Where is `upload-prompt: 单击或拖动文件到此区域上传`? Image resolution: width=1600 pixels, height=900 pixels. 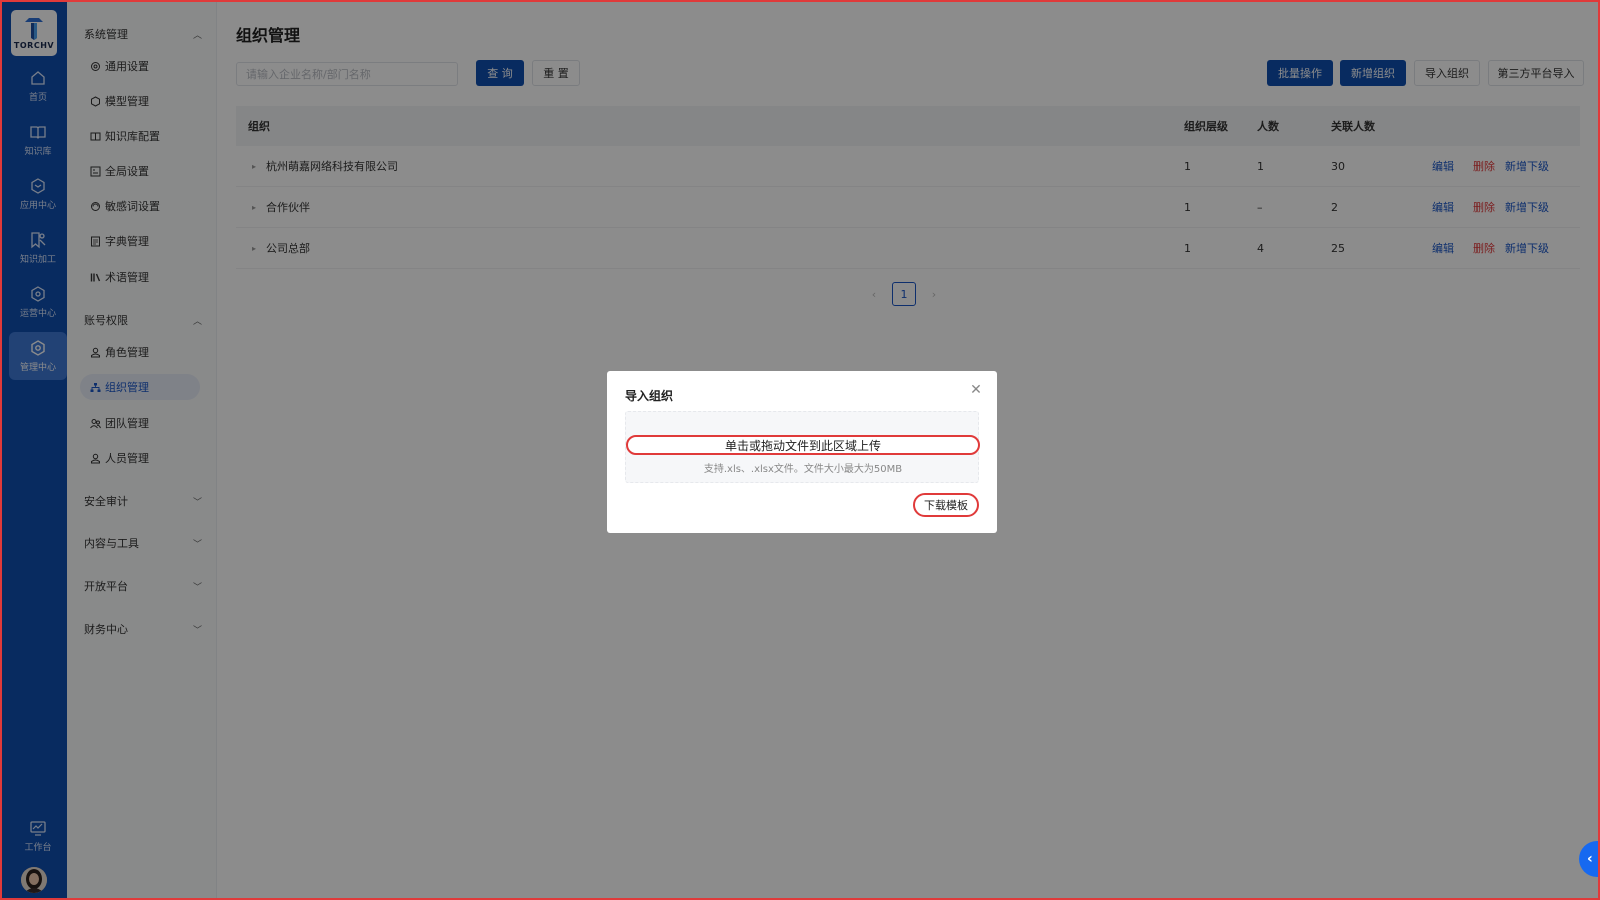
upload-prompt: 单击或拖动文件到此区域上传 is located at coordinates (803, 445).